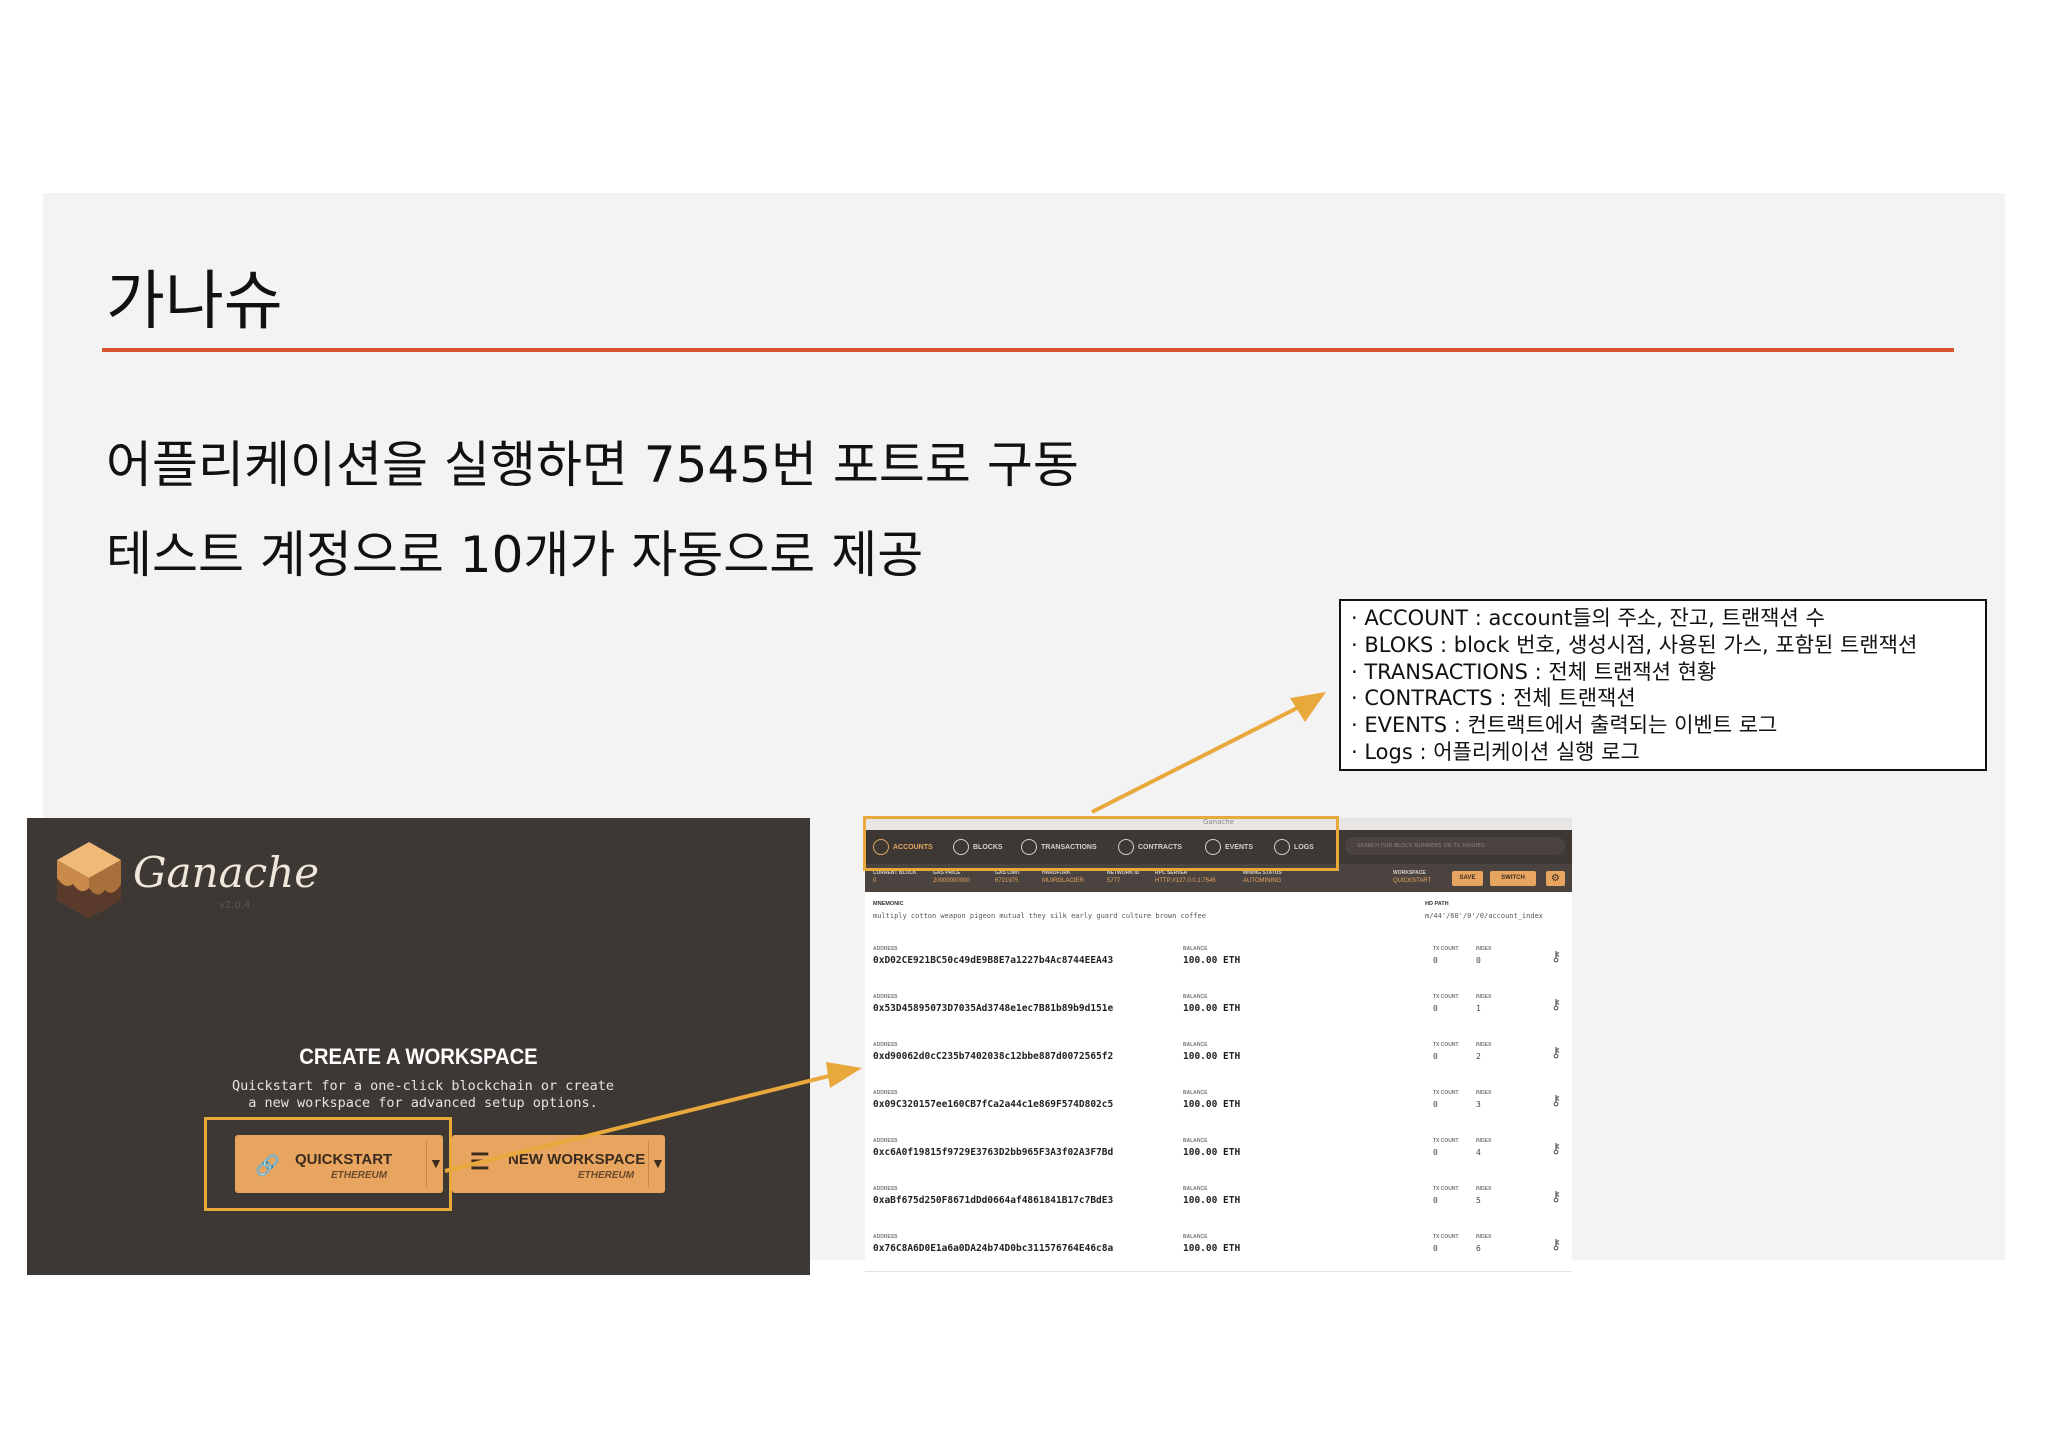  What do you see at coordinates (606, 1175) in the screenshot?
I see `new-workspace-sub-label: ETHEREUM` at bounding box center [606, 1175].